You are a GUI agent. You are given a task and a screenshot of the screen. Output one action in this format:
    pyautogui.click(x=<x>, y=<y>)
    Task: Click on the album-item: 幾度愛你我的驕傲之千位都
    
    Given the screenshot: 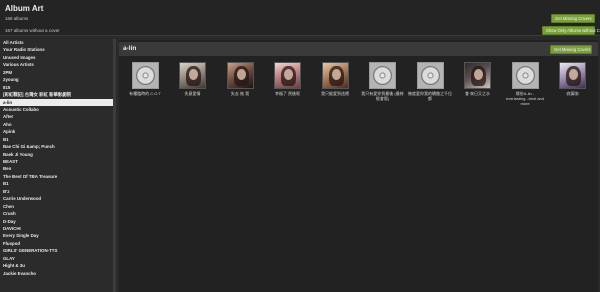 What is the action you would take?
    pyautogui.click(x=430, y=81)
    